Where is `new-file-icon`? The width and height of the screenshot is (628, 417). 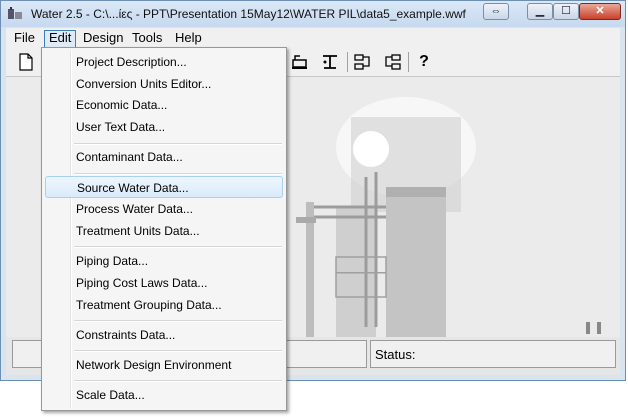 new-file-icon is located at coordinates (26, 62).